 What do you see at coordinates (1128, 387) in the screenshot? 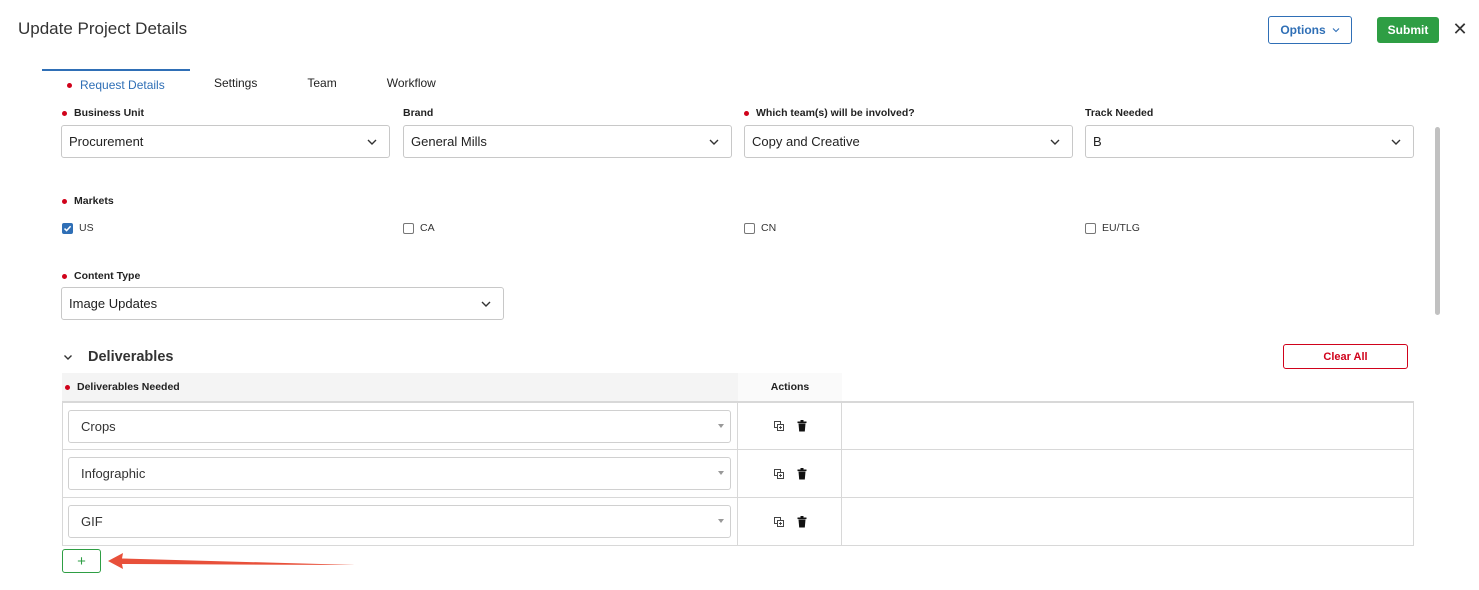
I see `column-header-empty` at bounding box center [1128, 387].